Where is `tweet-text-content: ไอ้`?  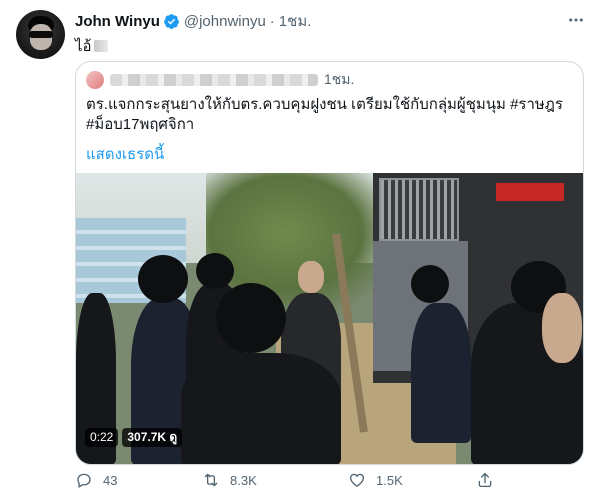
tweet-text-content: ไอ้ is located at coordinates (83, 46).